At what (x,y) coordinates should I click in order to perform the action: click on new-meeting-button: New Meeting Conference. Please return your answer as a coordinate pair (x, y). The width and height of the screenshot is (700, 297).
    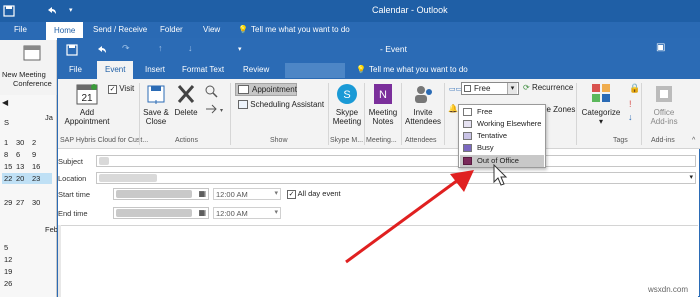
    Looking at the image, I should click on (30, 79).